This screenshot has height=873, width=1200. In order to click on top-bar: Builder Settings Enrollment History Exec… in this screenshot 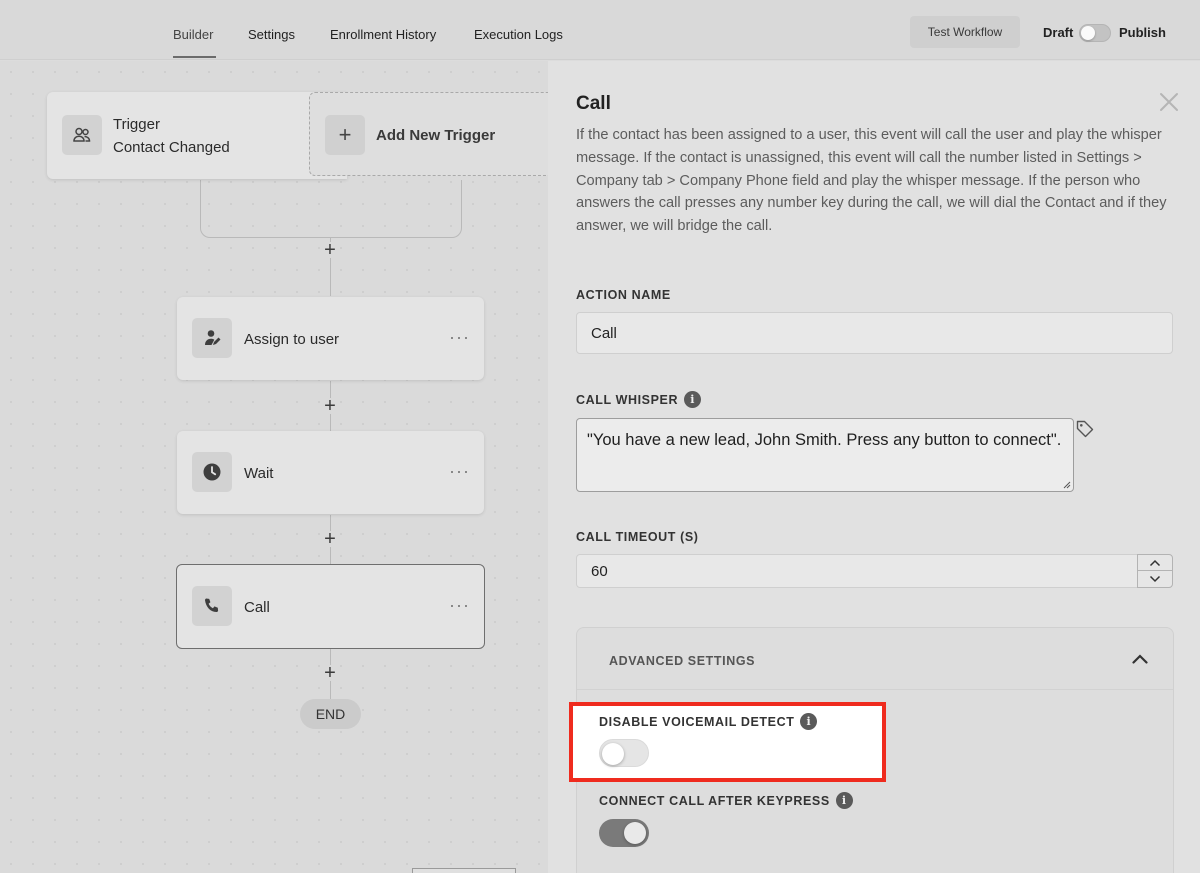, I will do `click(600, 30)`.